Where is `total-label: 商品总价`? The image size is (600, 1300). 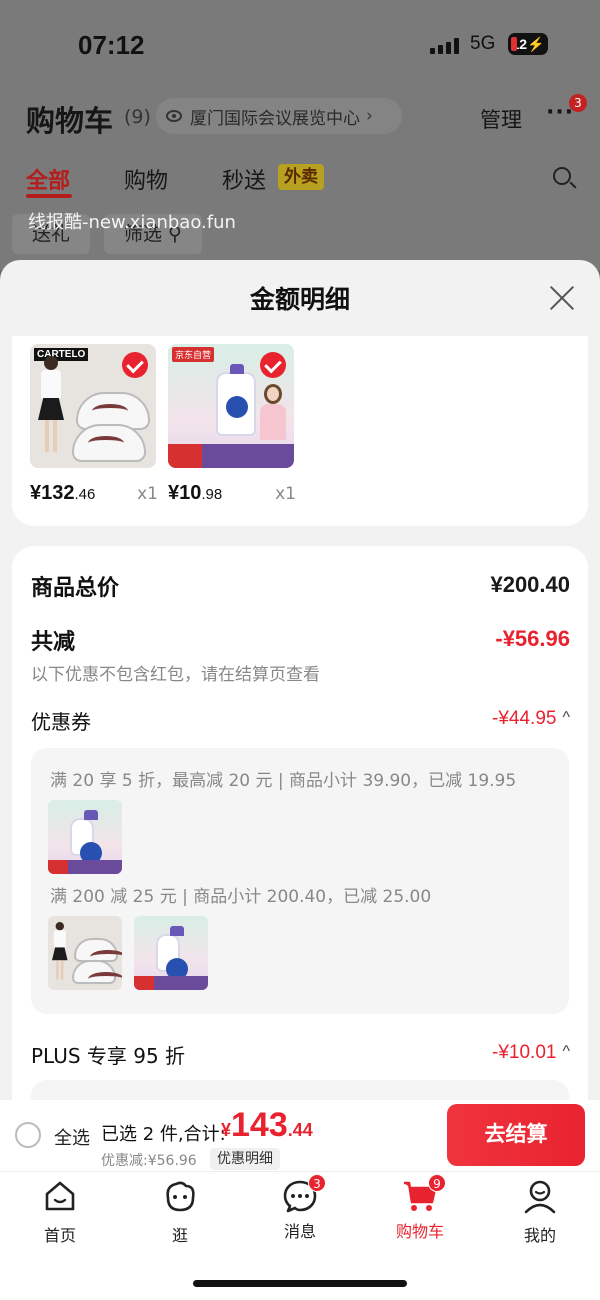 total-label: 商品总价 is located at coordinates (75, 588).